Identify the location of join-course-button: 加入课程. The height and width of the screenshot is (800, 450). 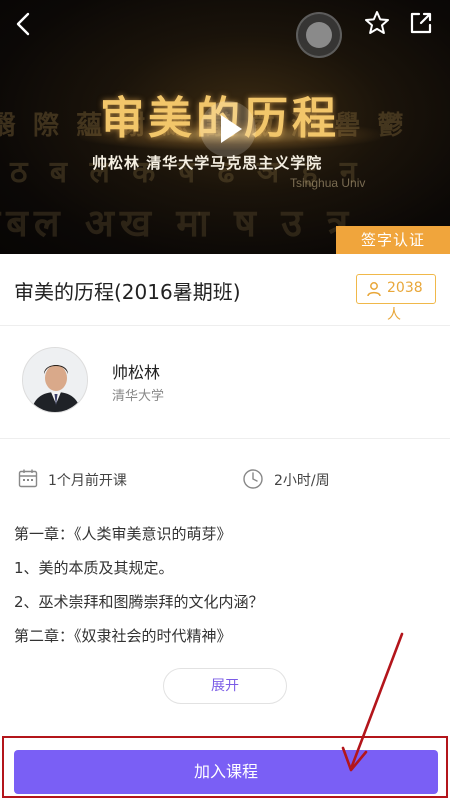
(226, 772).